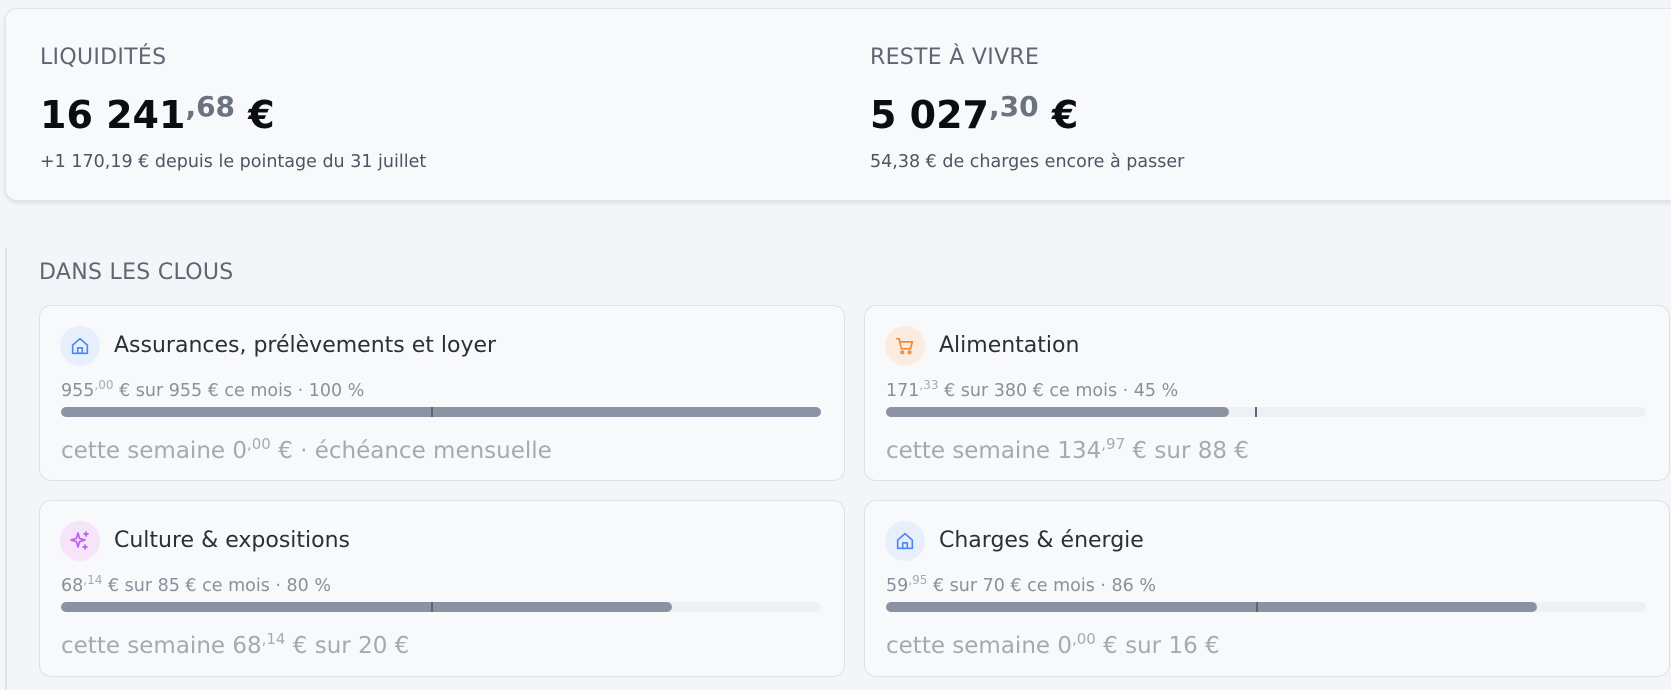  I want to click on section-divider, so click(6, 469).